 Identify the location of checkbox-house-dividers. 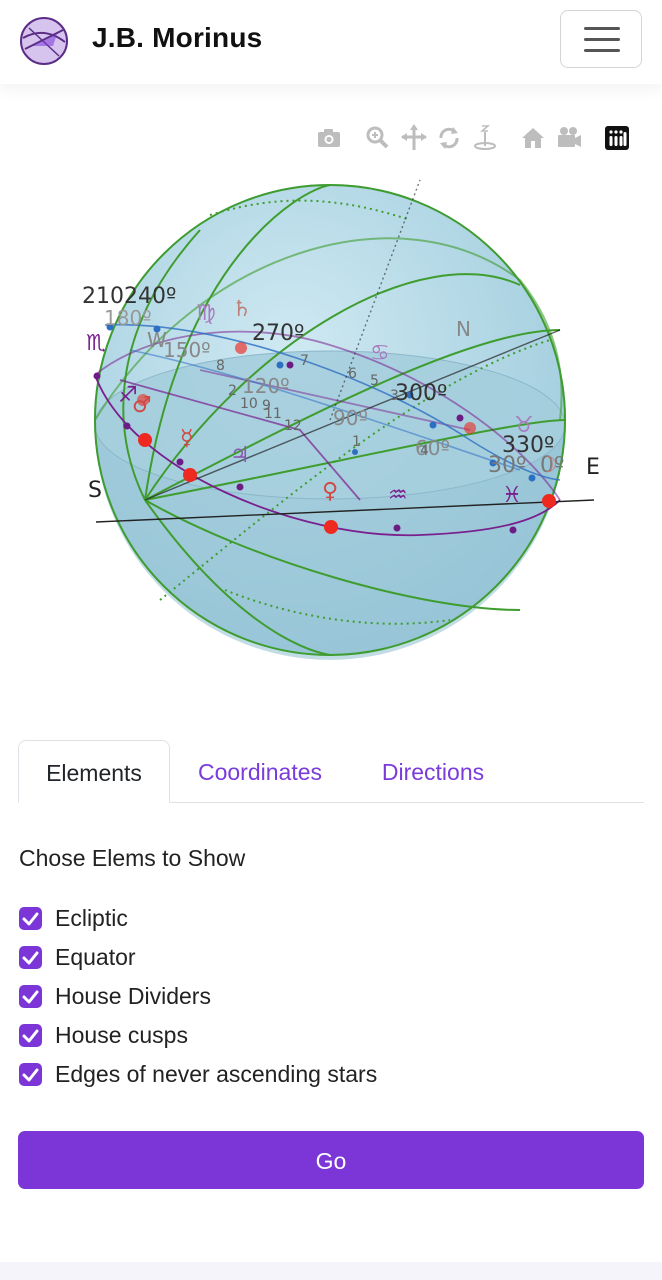
(30, 996).